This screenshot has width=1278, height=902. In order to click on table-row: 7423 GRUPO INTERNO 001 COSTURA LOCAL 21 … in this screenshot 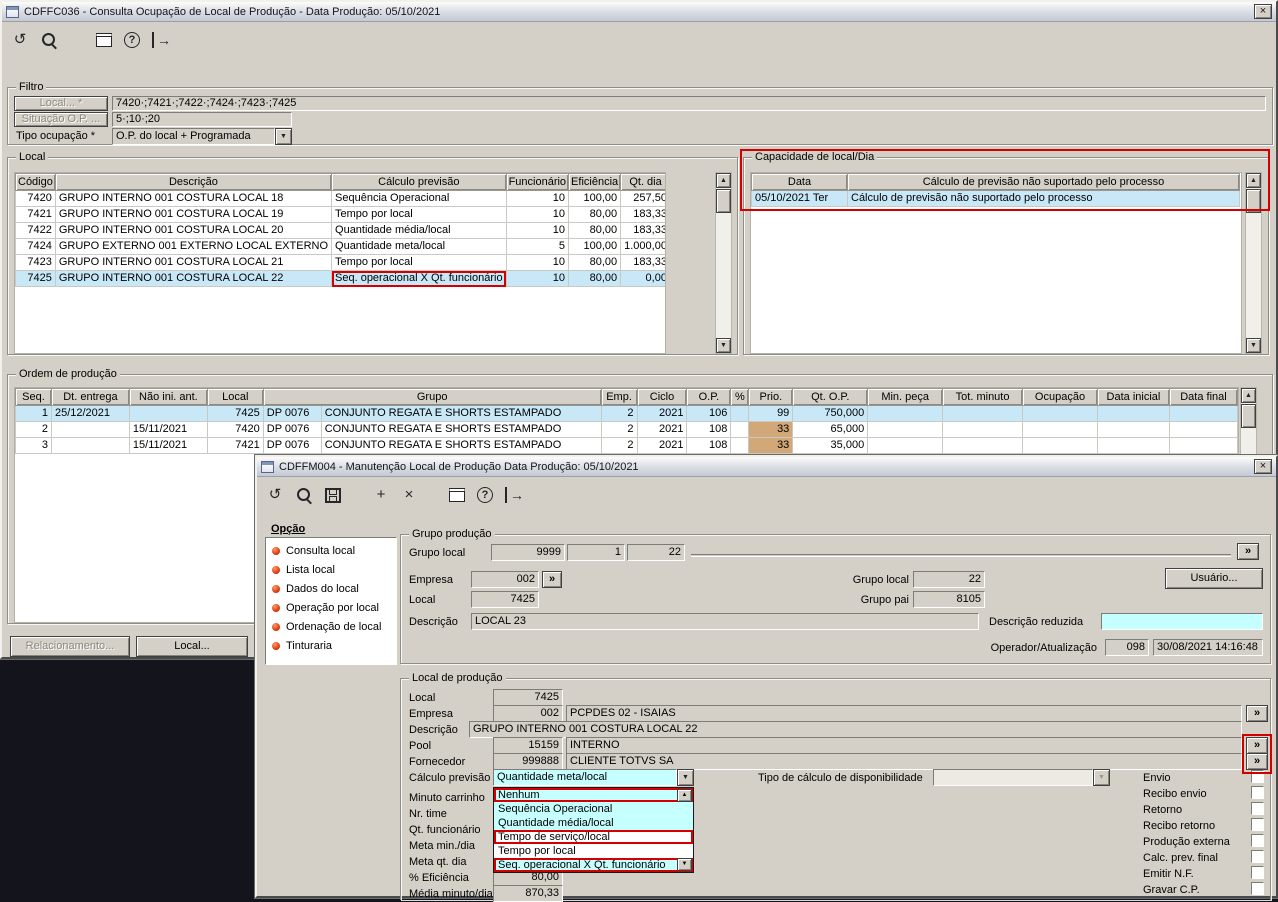, I will do `click(340, 262)`.